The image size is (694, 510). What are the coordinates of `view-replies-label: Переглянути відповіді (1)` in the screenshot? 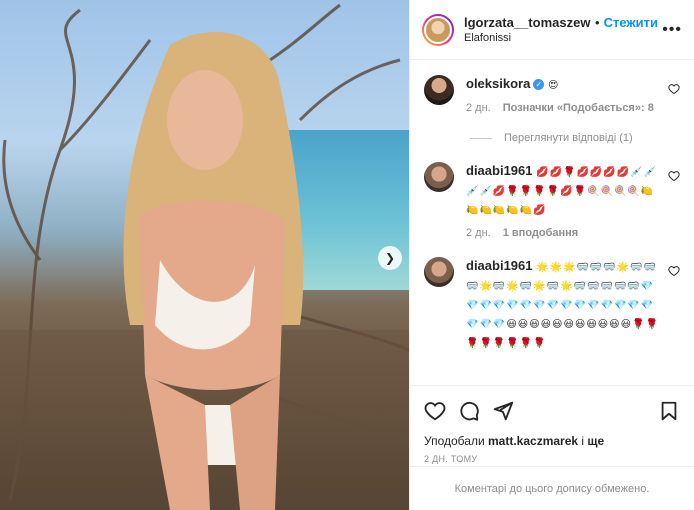 It's located at (568, 138).